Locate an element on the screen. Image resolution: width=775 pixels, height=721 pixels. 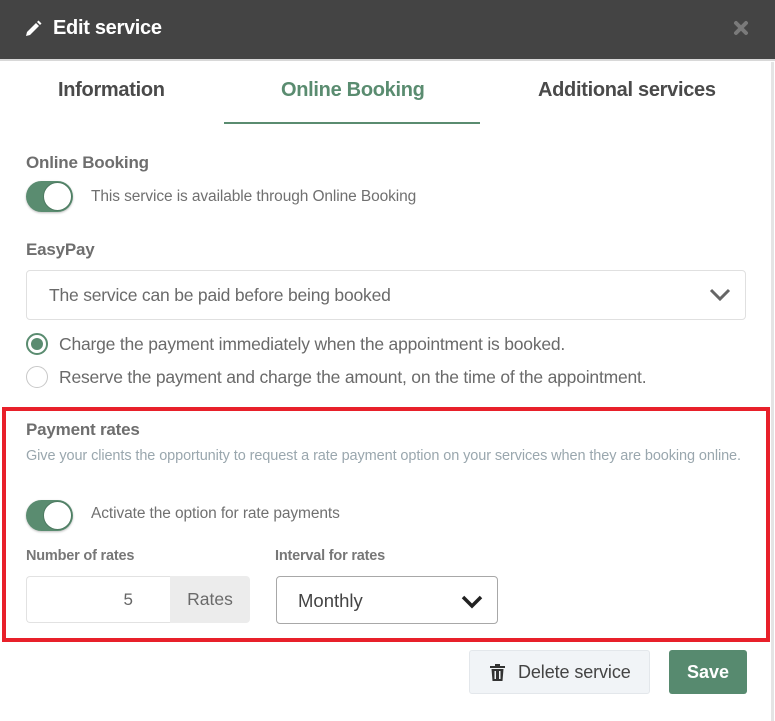
rate-payments-toggle-text: Activate the option for rate payments is located at coordinates (215, 513).